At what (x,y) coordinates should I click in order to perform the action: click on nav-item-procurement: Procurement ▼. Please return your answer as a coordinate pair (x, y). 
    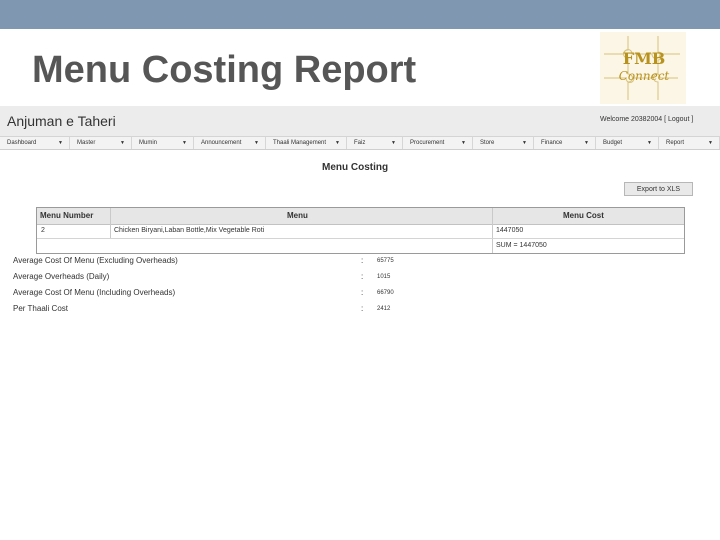
    Looking at the image, I should click on (438, 143).